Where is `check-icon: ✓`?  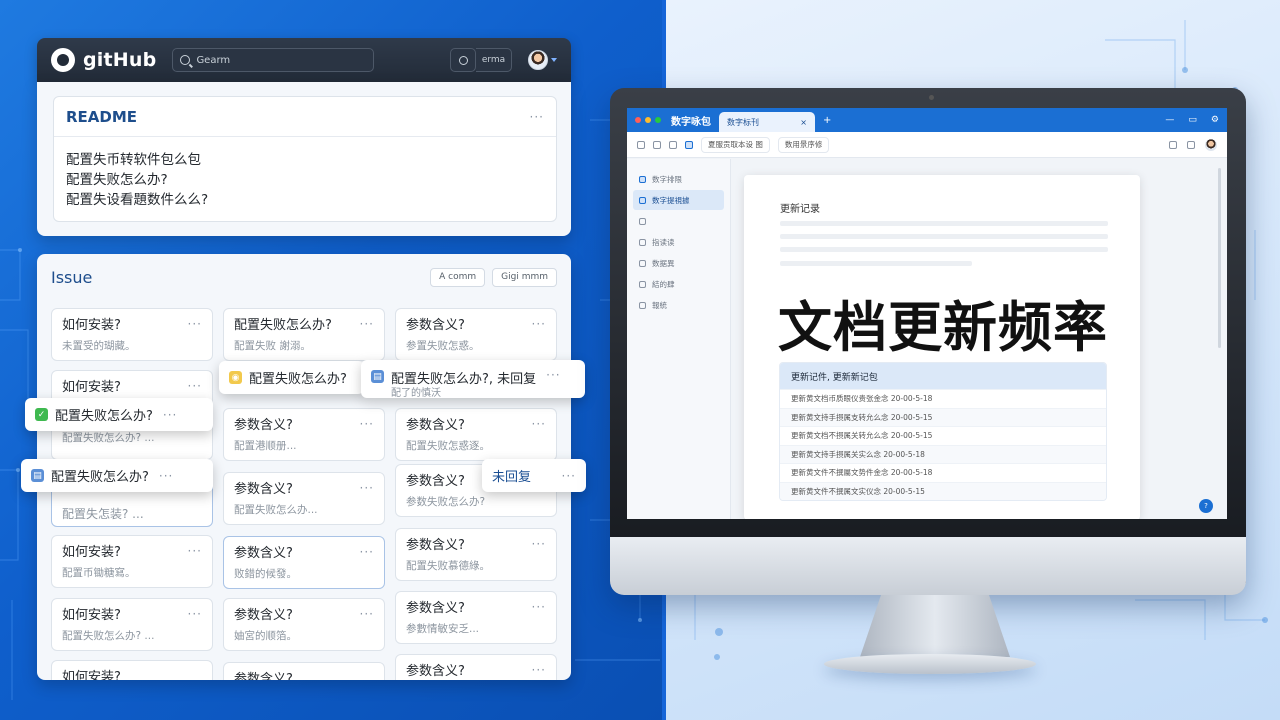
check-icon: ✓ is located at coordinates (41, 414).